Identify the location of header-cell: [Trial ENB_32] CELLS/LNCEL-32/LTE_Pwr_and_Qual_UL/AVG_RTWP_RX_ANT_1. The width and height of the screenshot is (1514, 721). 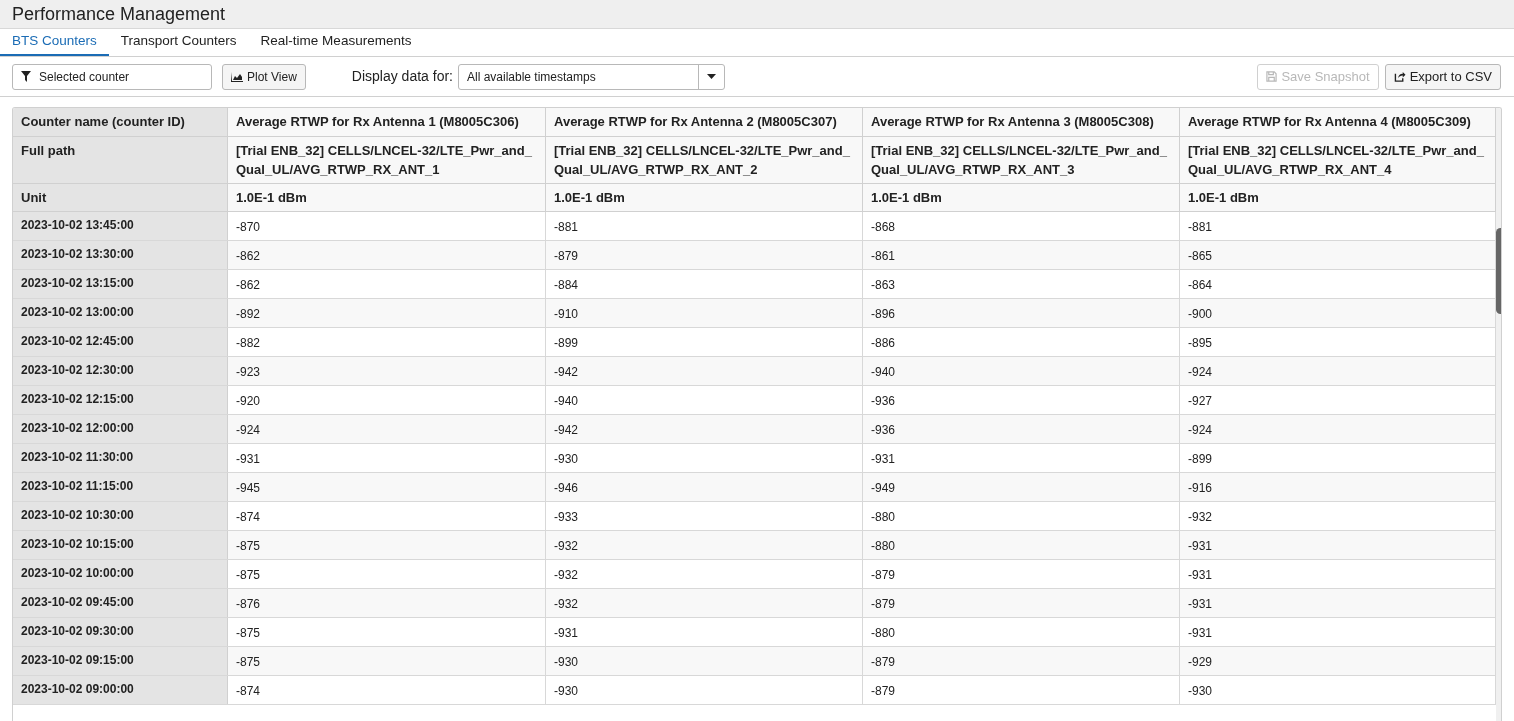
(387, 159).